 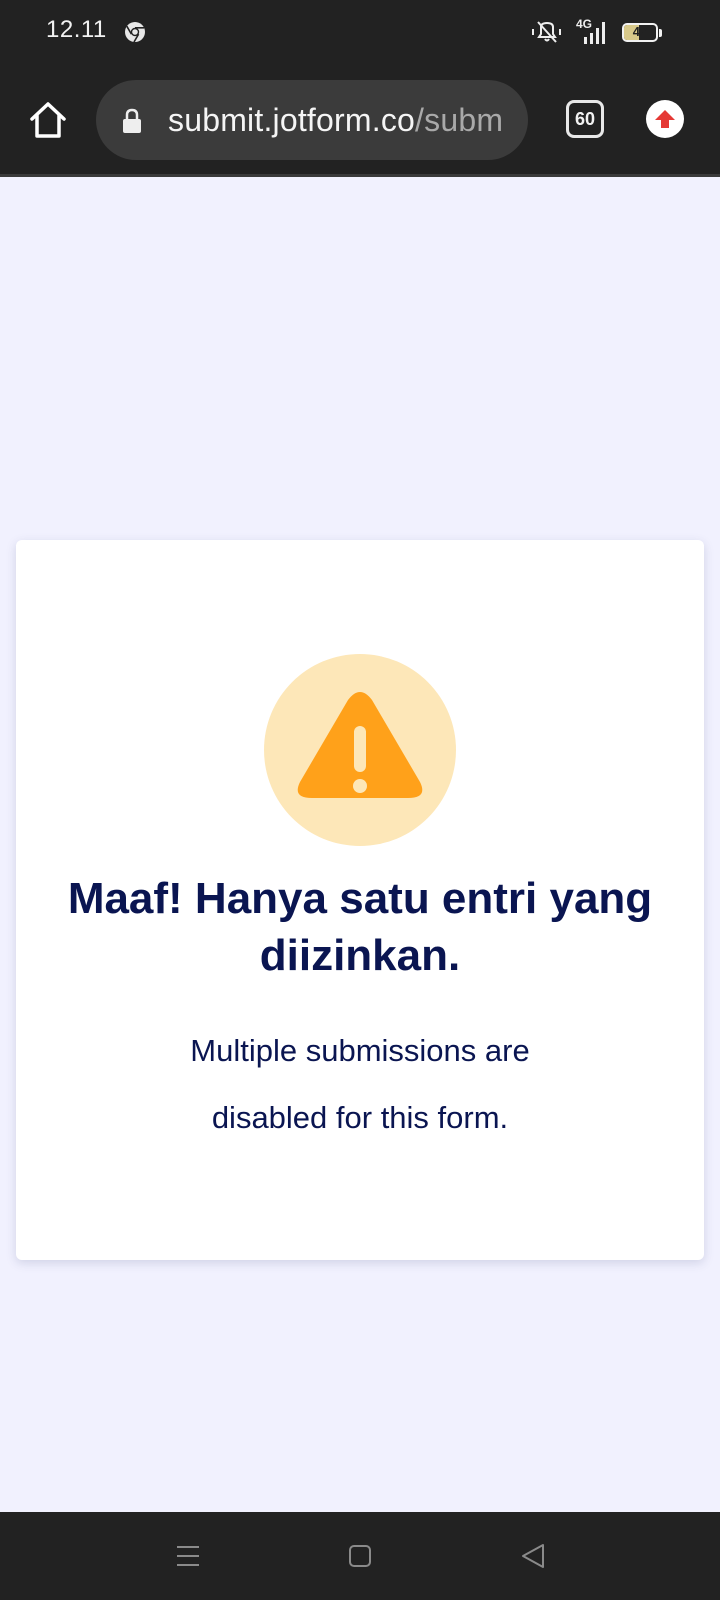 I want to click on tab-switcher-button: 60, so click(x=585, y=119).